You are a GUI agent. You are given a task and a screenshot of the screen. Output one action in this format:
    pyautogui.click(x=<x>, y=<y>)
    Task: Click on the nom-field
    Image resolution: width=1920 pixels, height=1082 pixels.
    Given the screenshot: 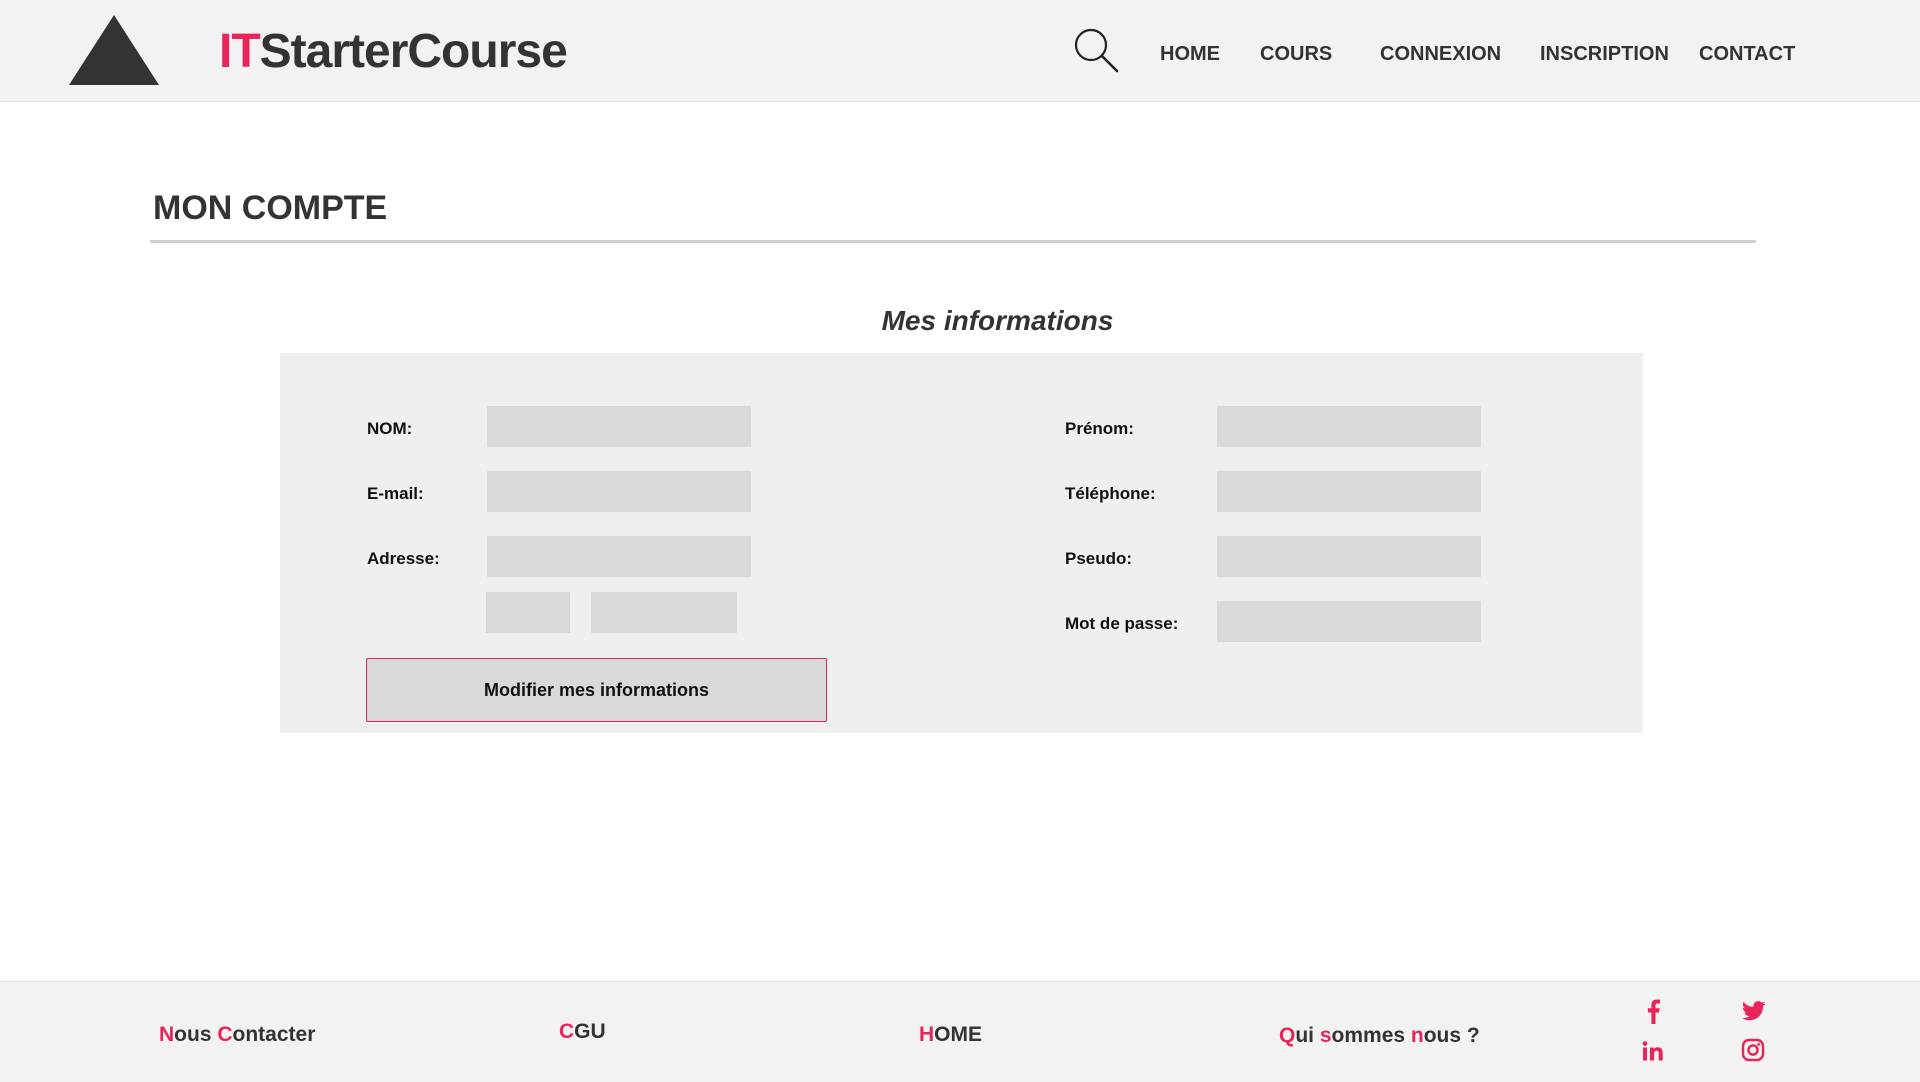 What is the action you would take?
    pyautogui.click(x=619, y=426)
    